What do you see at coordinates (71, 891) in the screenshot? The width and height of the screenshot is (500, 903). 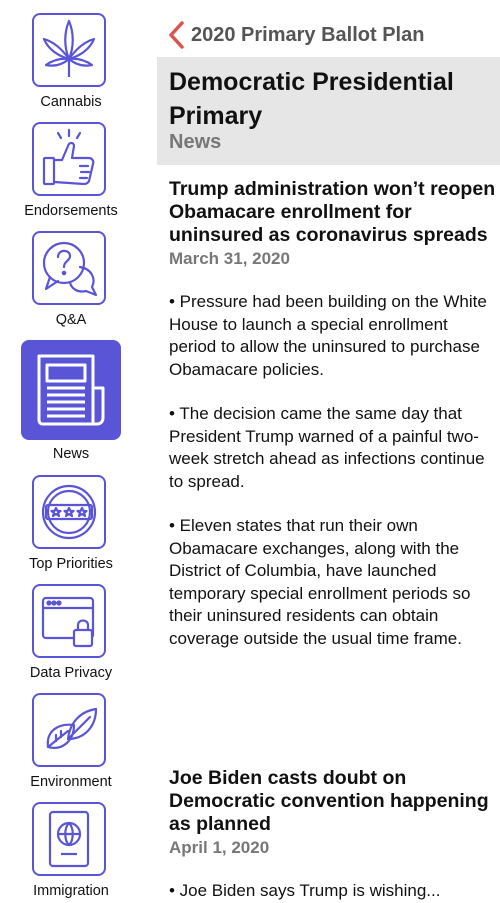 I see `sidebar-item-label: Immigration` at bounding box center [71, 891].